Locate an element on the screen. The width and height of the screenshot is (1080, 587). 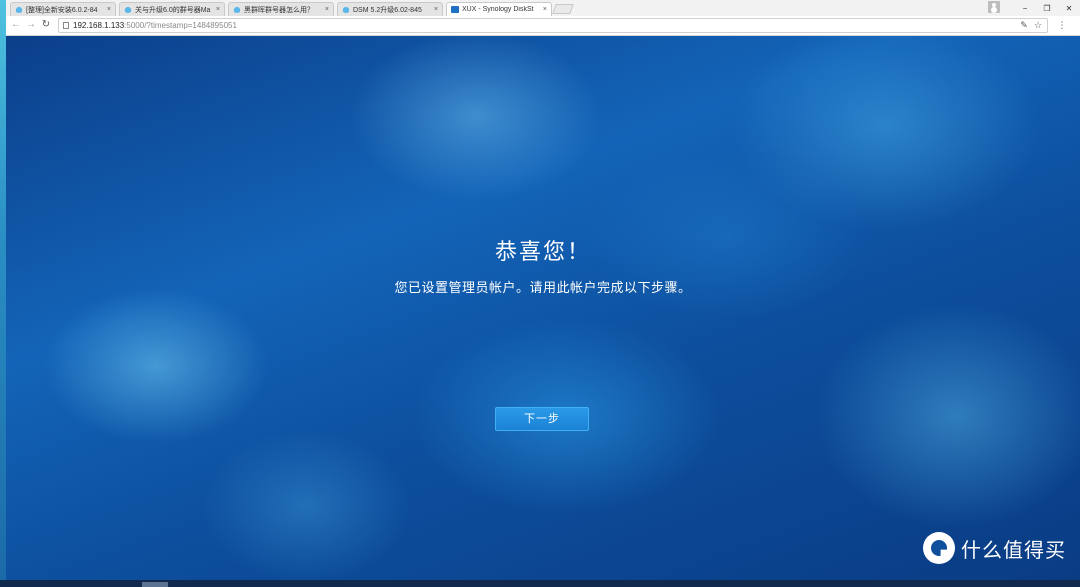
page-icon is located at coordinates (66, 25).